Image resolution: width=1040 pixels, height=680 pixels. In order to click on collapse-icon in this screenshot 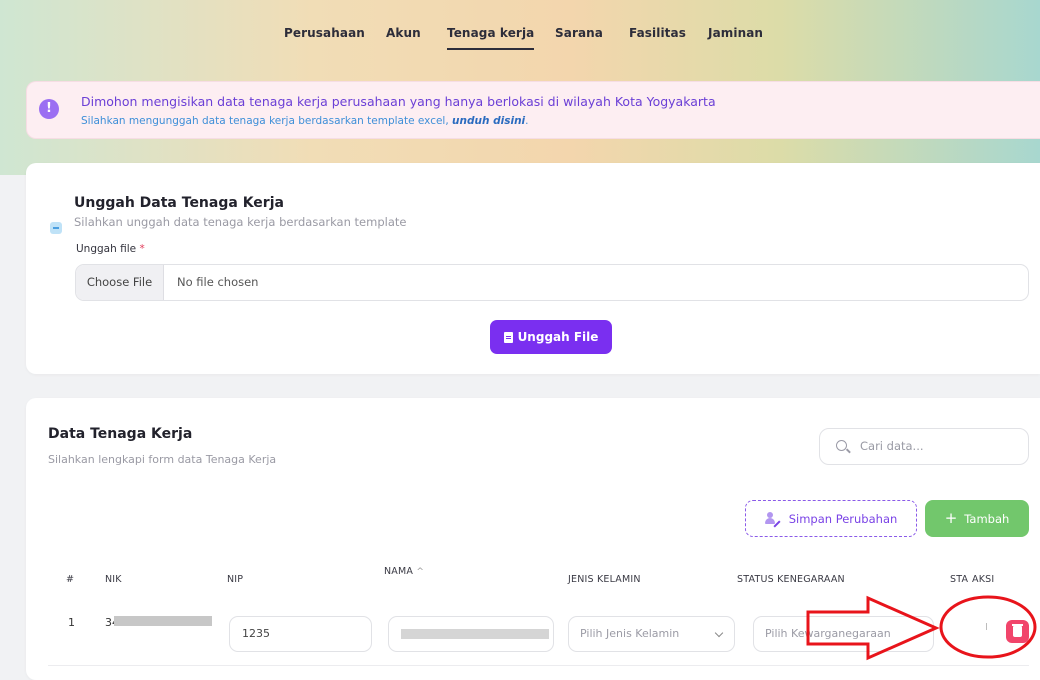, I will do `click(56, 228)`.